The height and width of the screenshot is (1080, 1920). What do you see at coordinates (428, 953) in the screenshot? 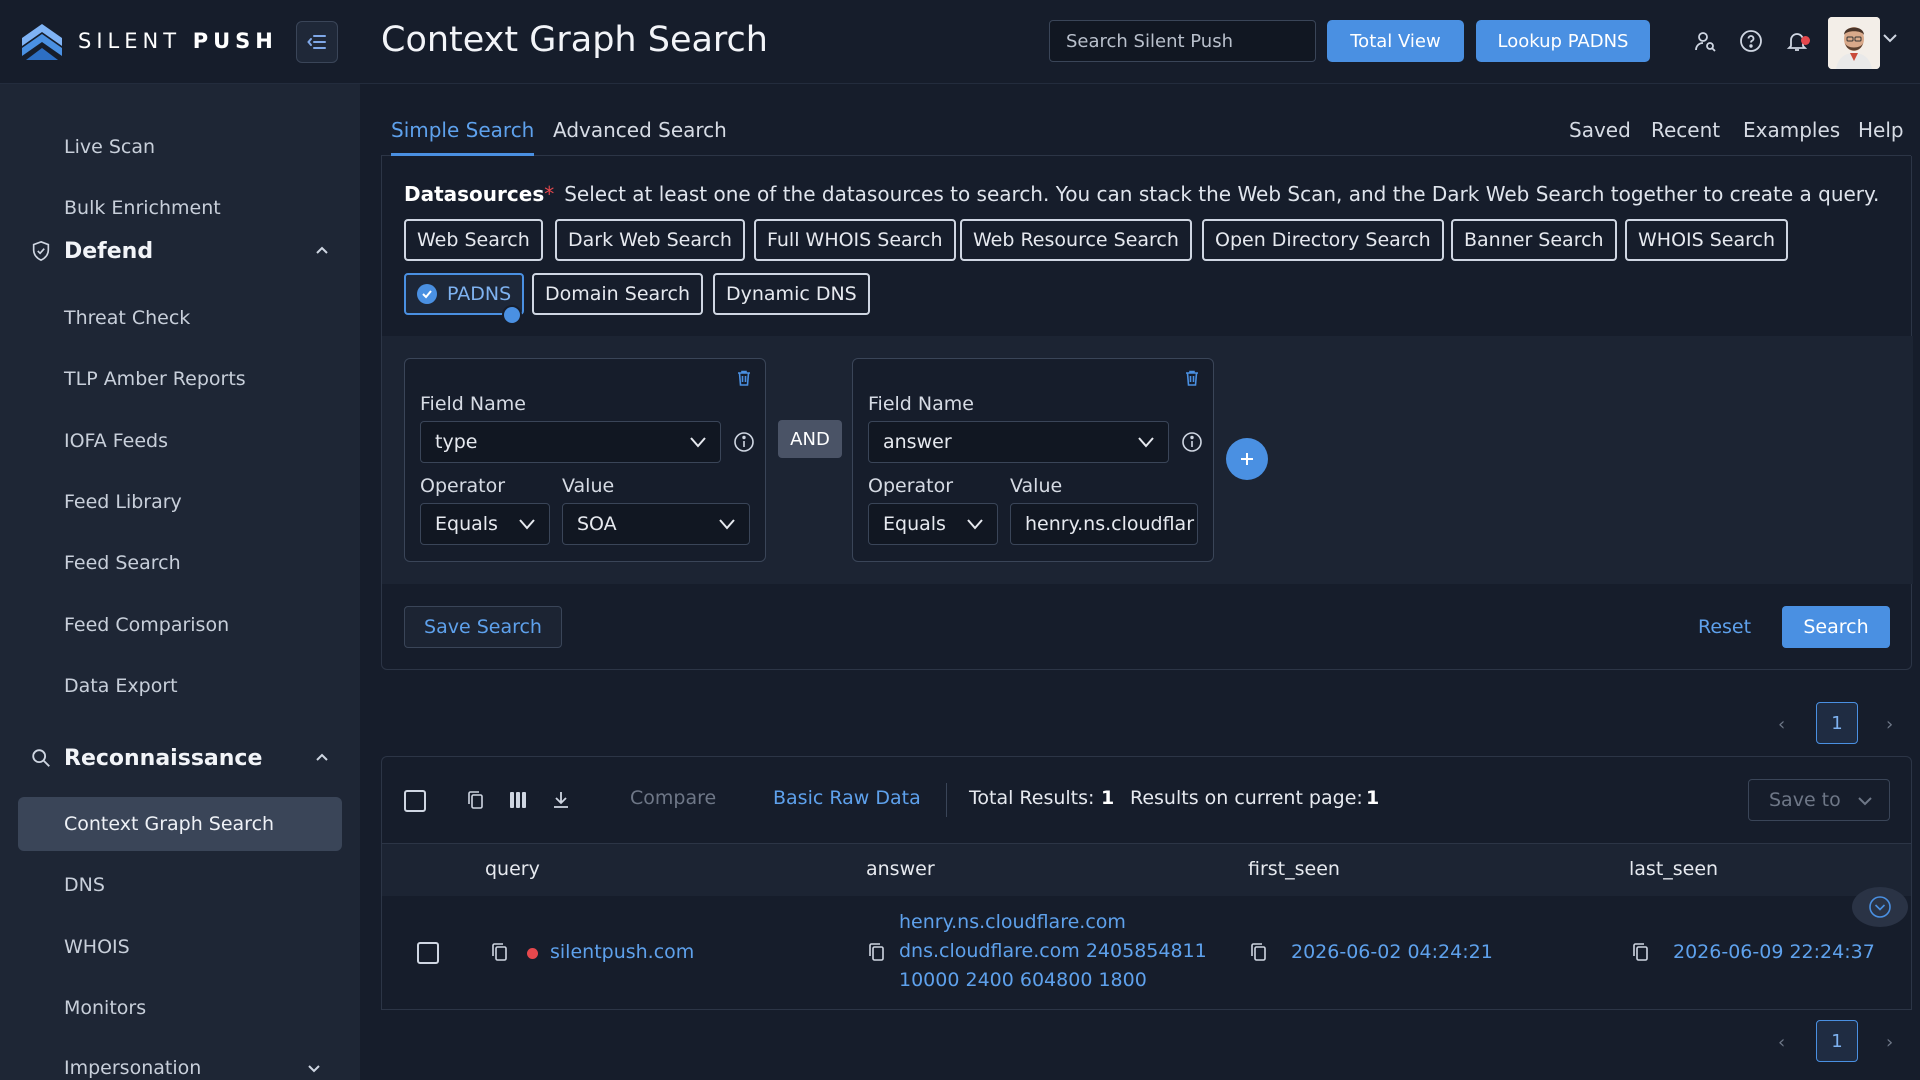
I see `row-checkbox` at bounding box center [428, 953].